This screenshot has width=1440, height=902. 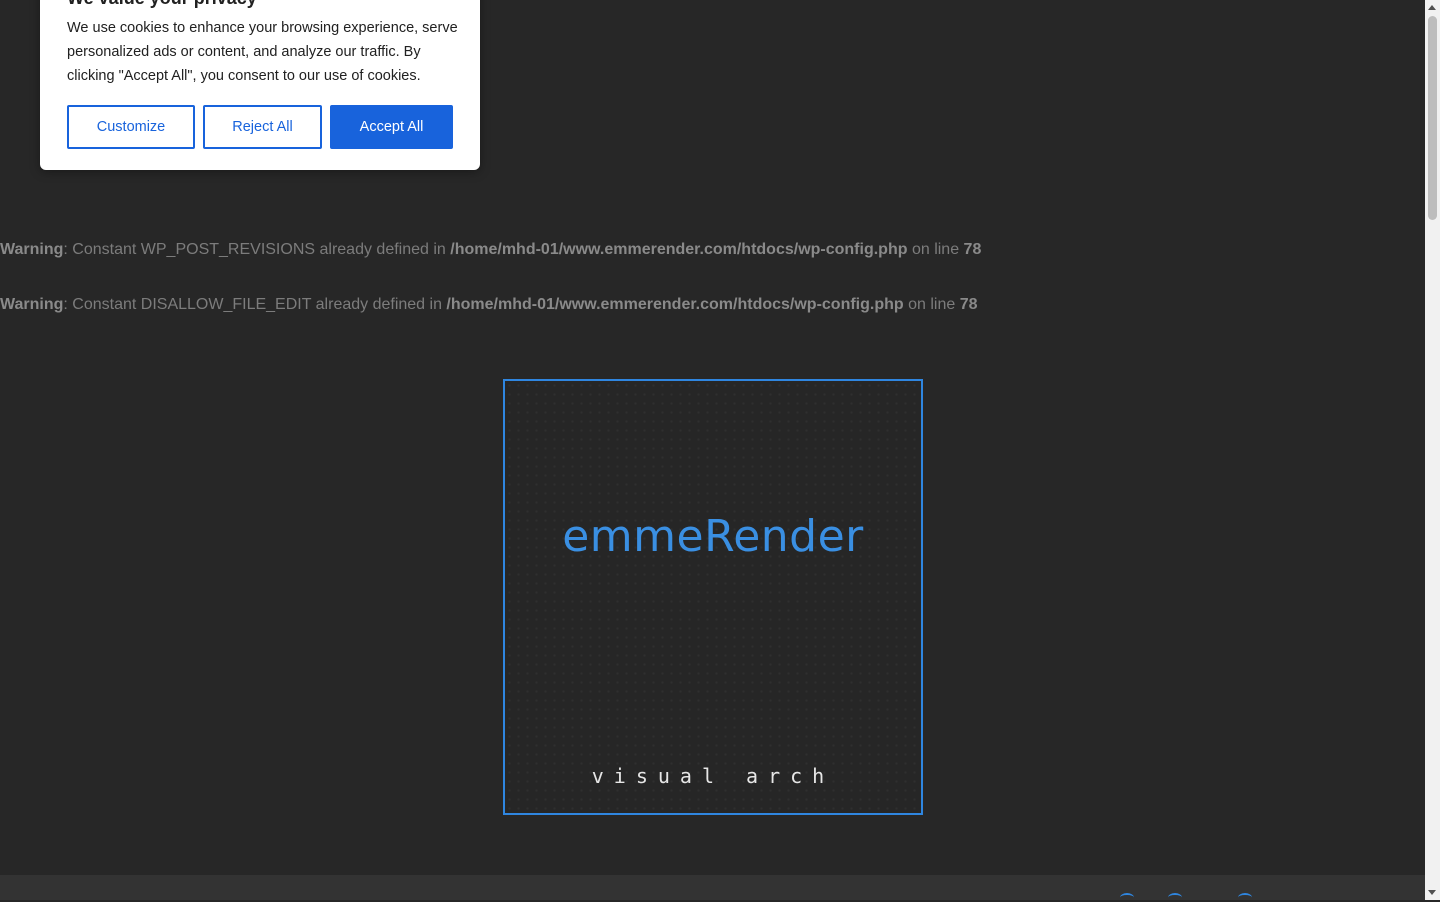 I want to click on footer-bar, so click(x=712, y=887).